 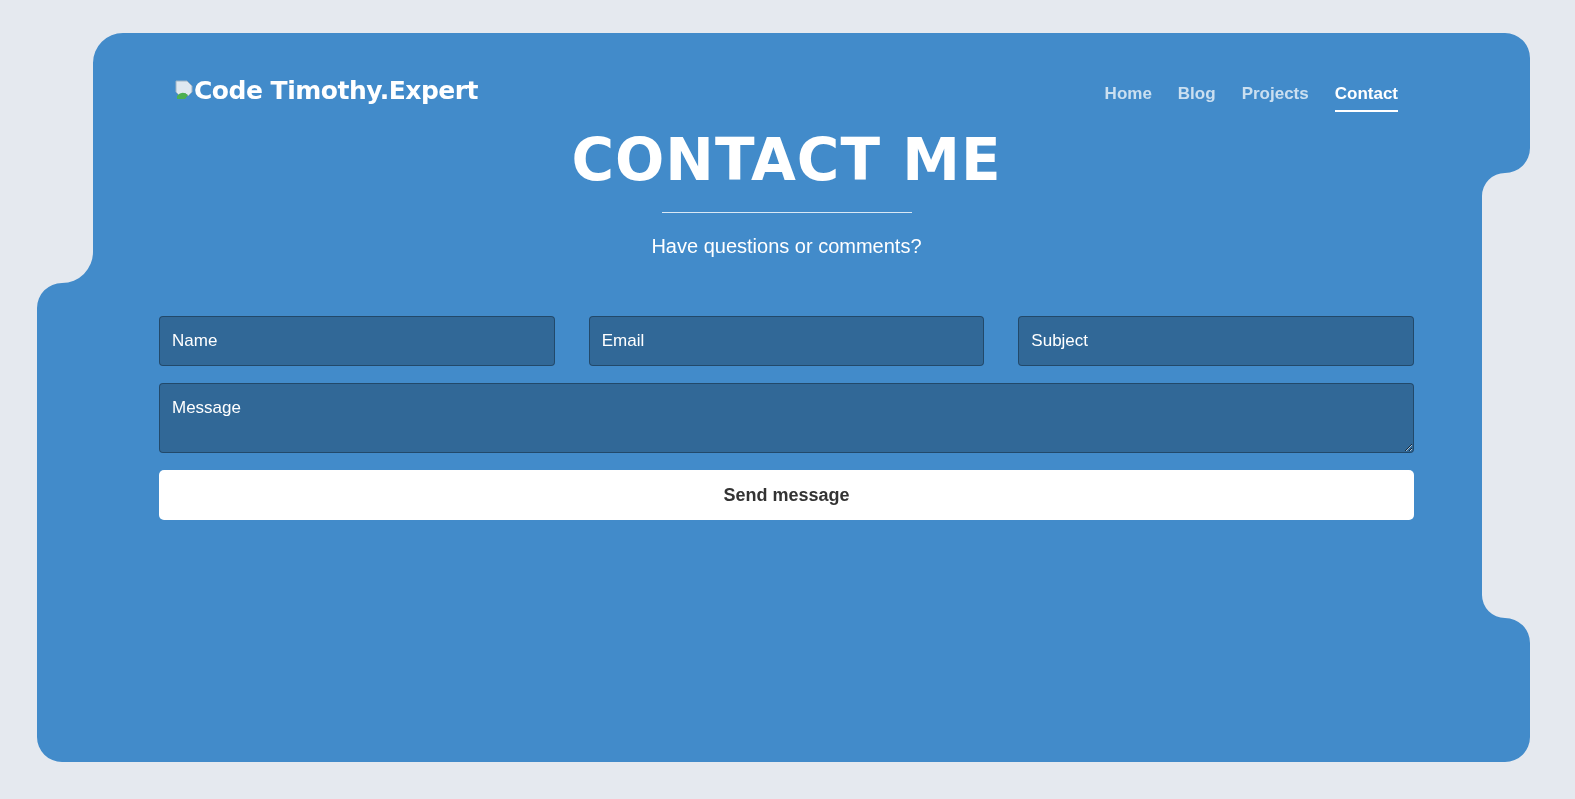 I want to click on nav-link: Projects, so click(x=1275, y=95).